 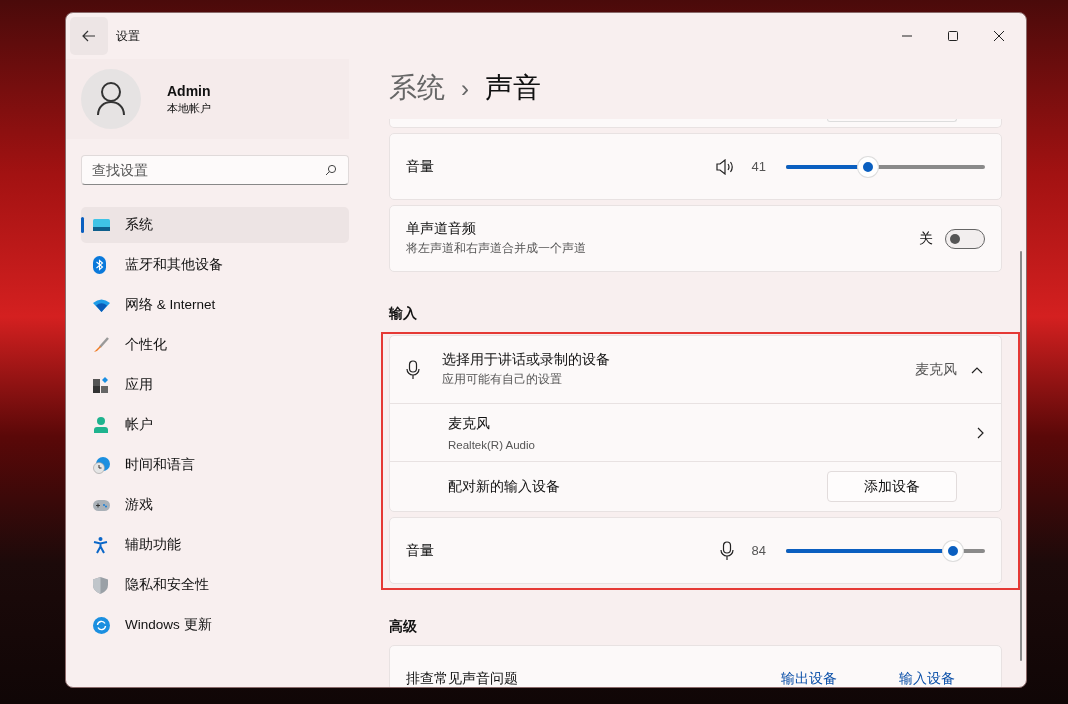 What do you see at coordinates (462, 678) in the screenshot?
I see `setting-label: 排查常见声音问题` at bounding box center [462, 678].